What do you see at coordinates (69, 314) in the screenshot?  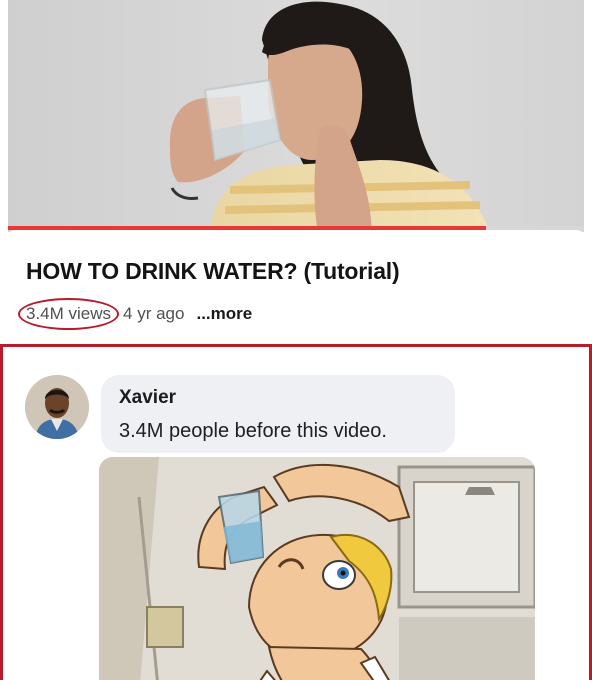 I see `view-count-highlighted: 3.4M views` at bounding box center [69, 314].